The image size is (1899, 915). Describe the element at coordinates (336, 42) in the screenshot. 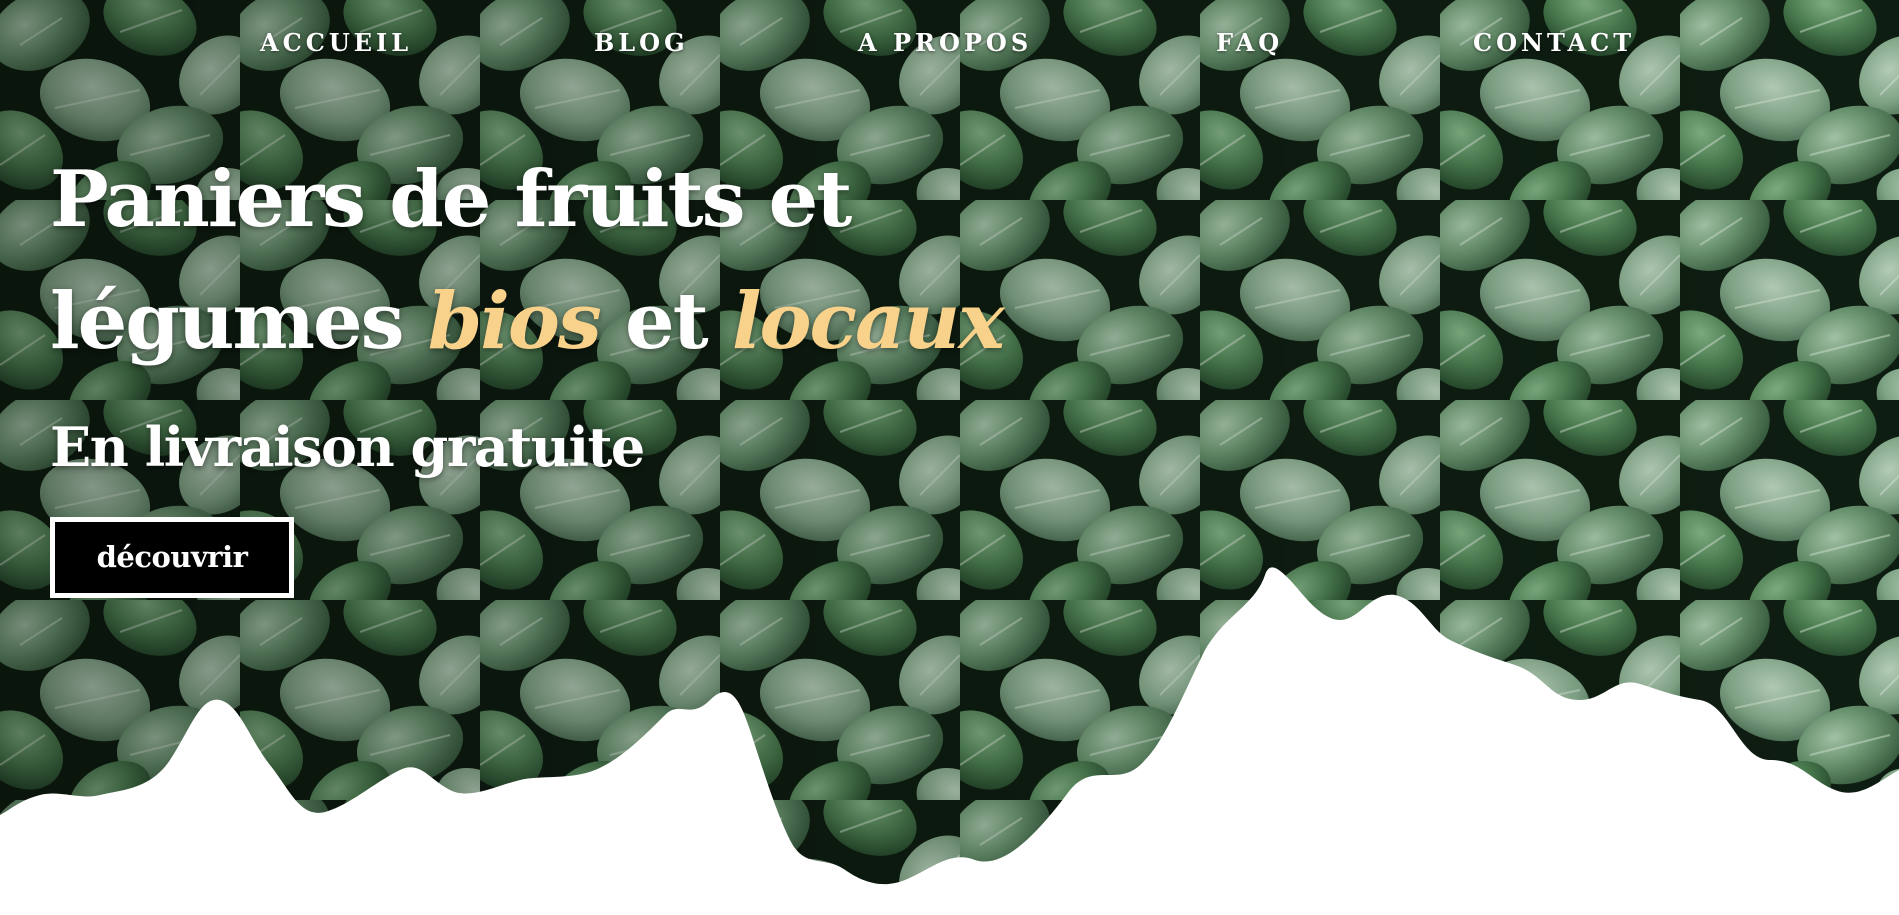

I see `nav-item-accueil: ACCUEIL` at that location.